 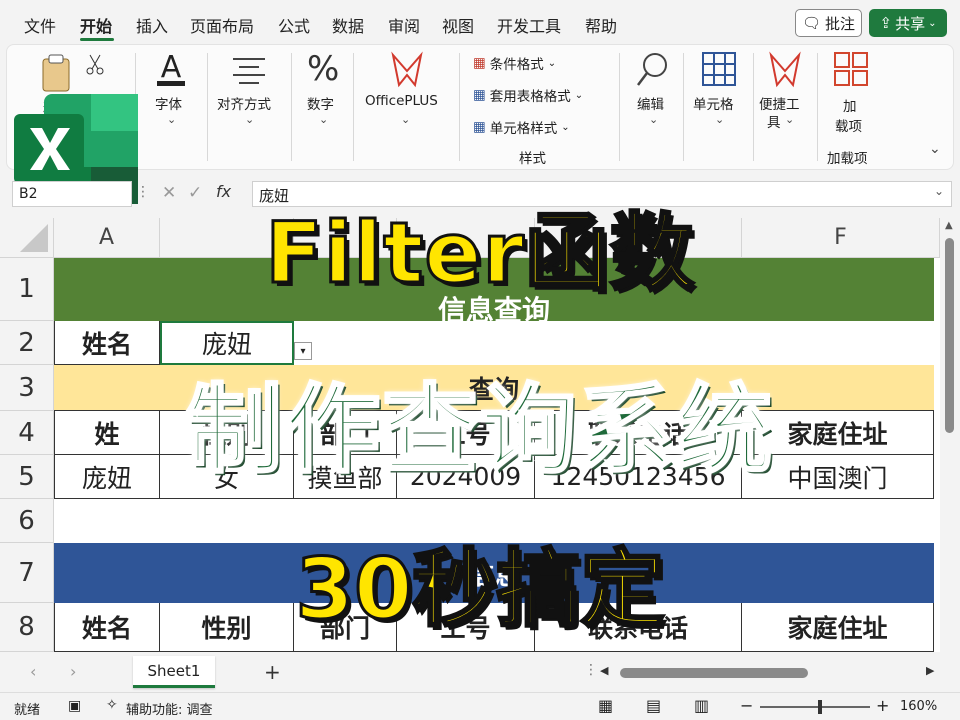 What do you see at coordinates (174, 672) in the screenshot?
I see `sheet-tab-sheet1: Sheet1` at bounding box center [174, 672].